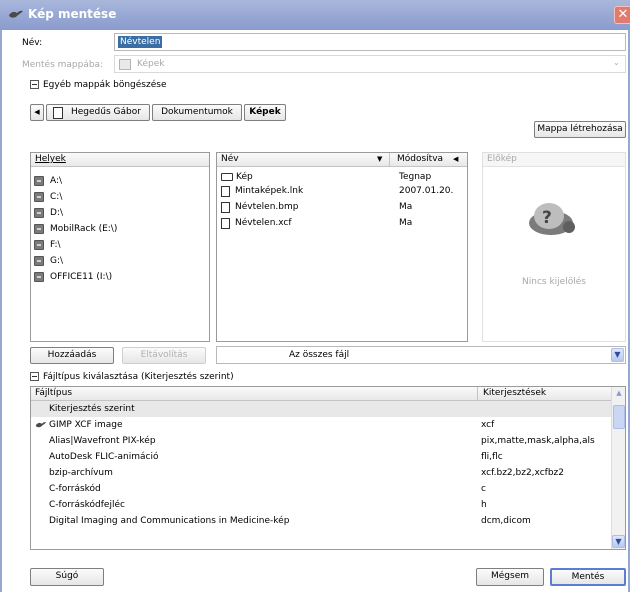 This screenshot has width=630, height=592. Describe the element at coordinates (120, 213) in the screenshot. I see `place-item: D:\` at that location.